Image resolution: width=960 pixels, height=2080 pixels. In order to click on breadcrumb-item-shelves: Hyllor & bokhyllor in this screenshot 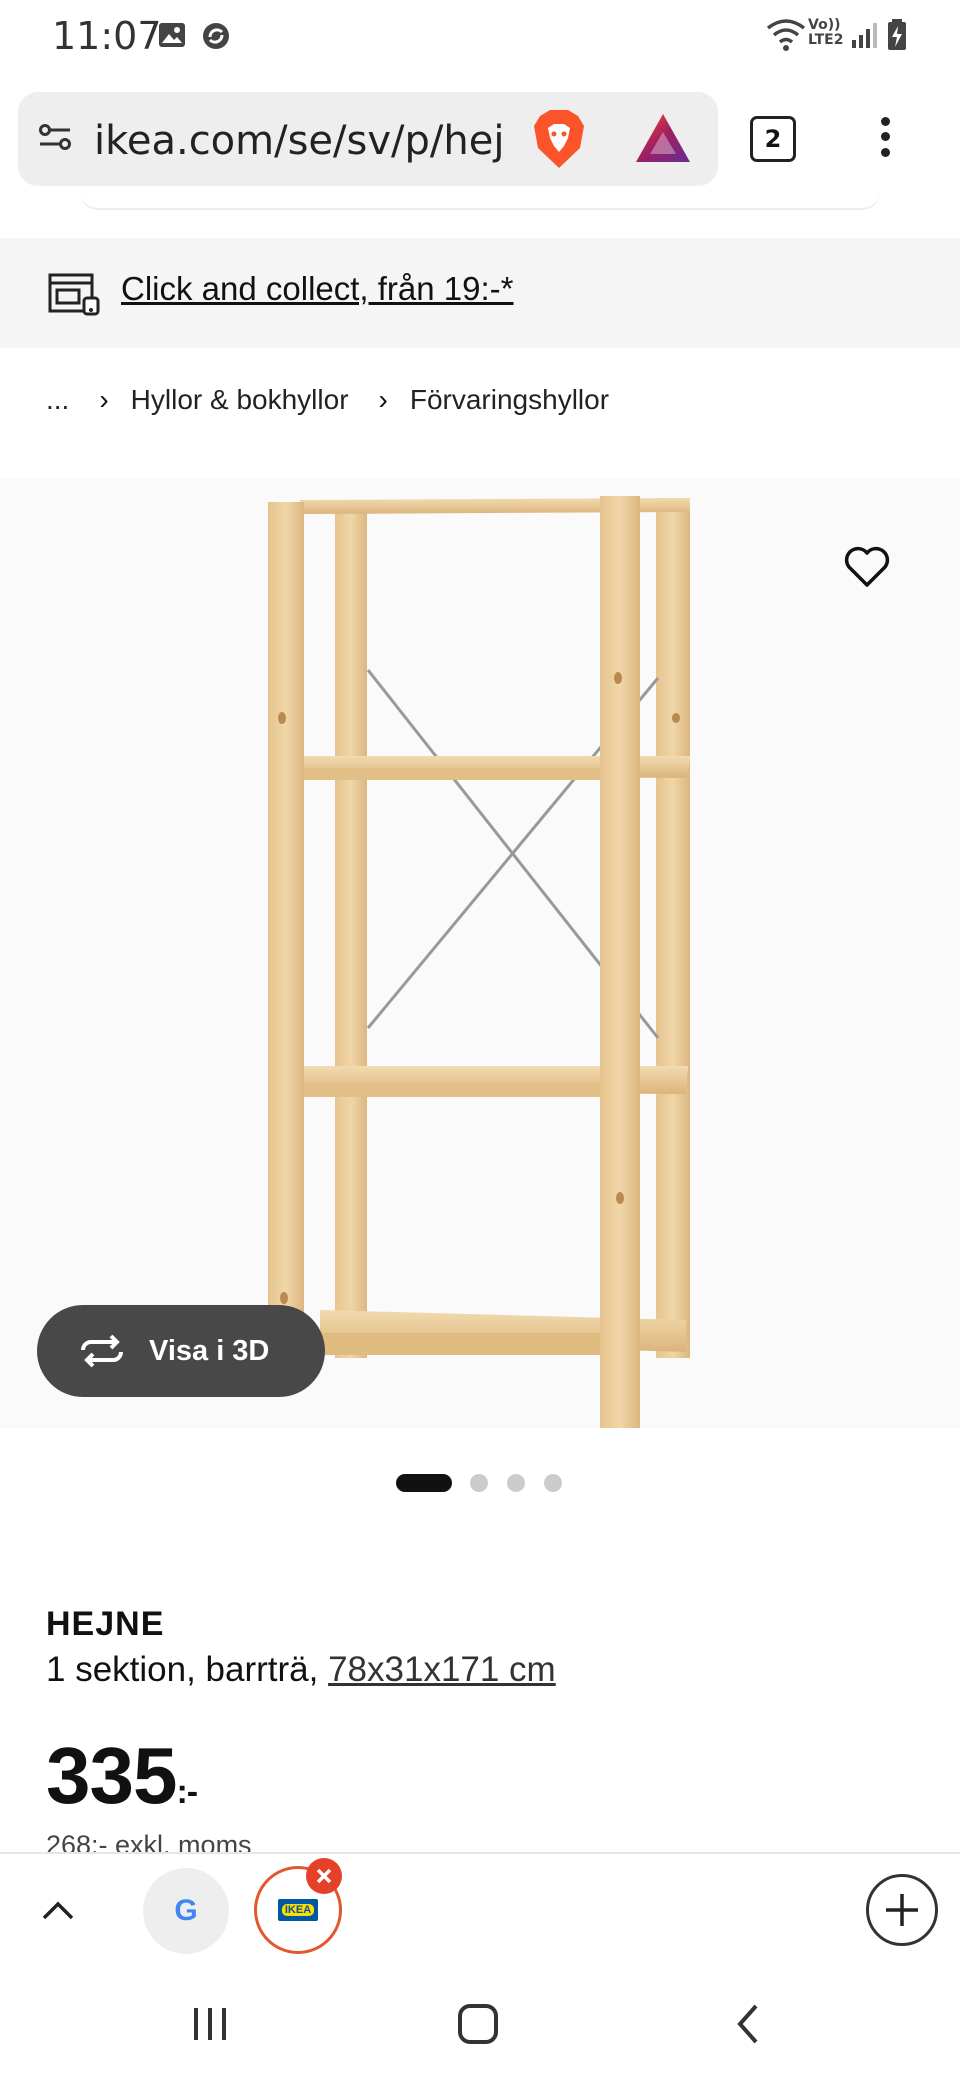, I will do `click(240, 400)`.